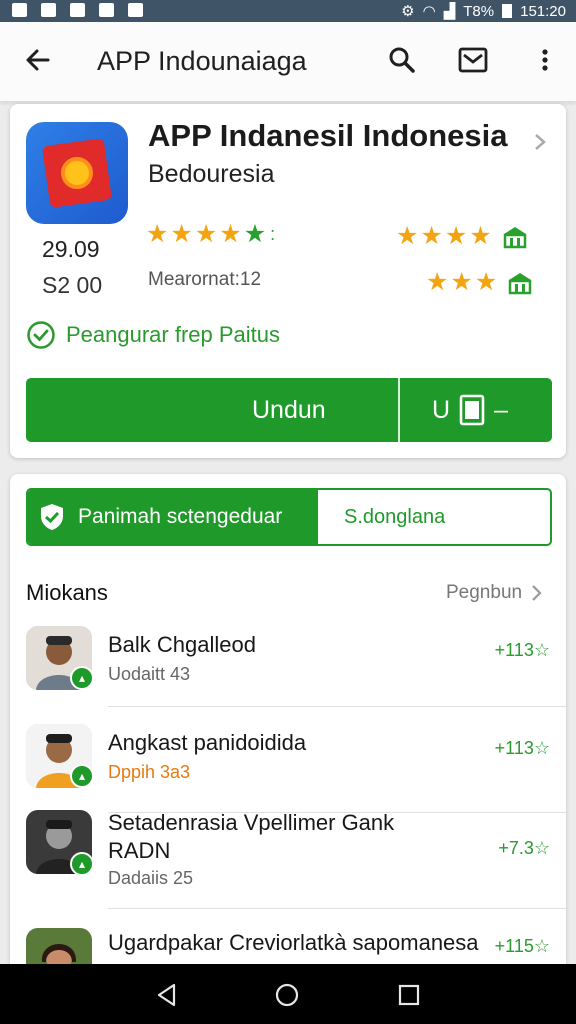 The height and width of the screenshot is (1024, 576). I want to click on price-secondary: S2 00, so click(72, 285).